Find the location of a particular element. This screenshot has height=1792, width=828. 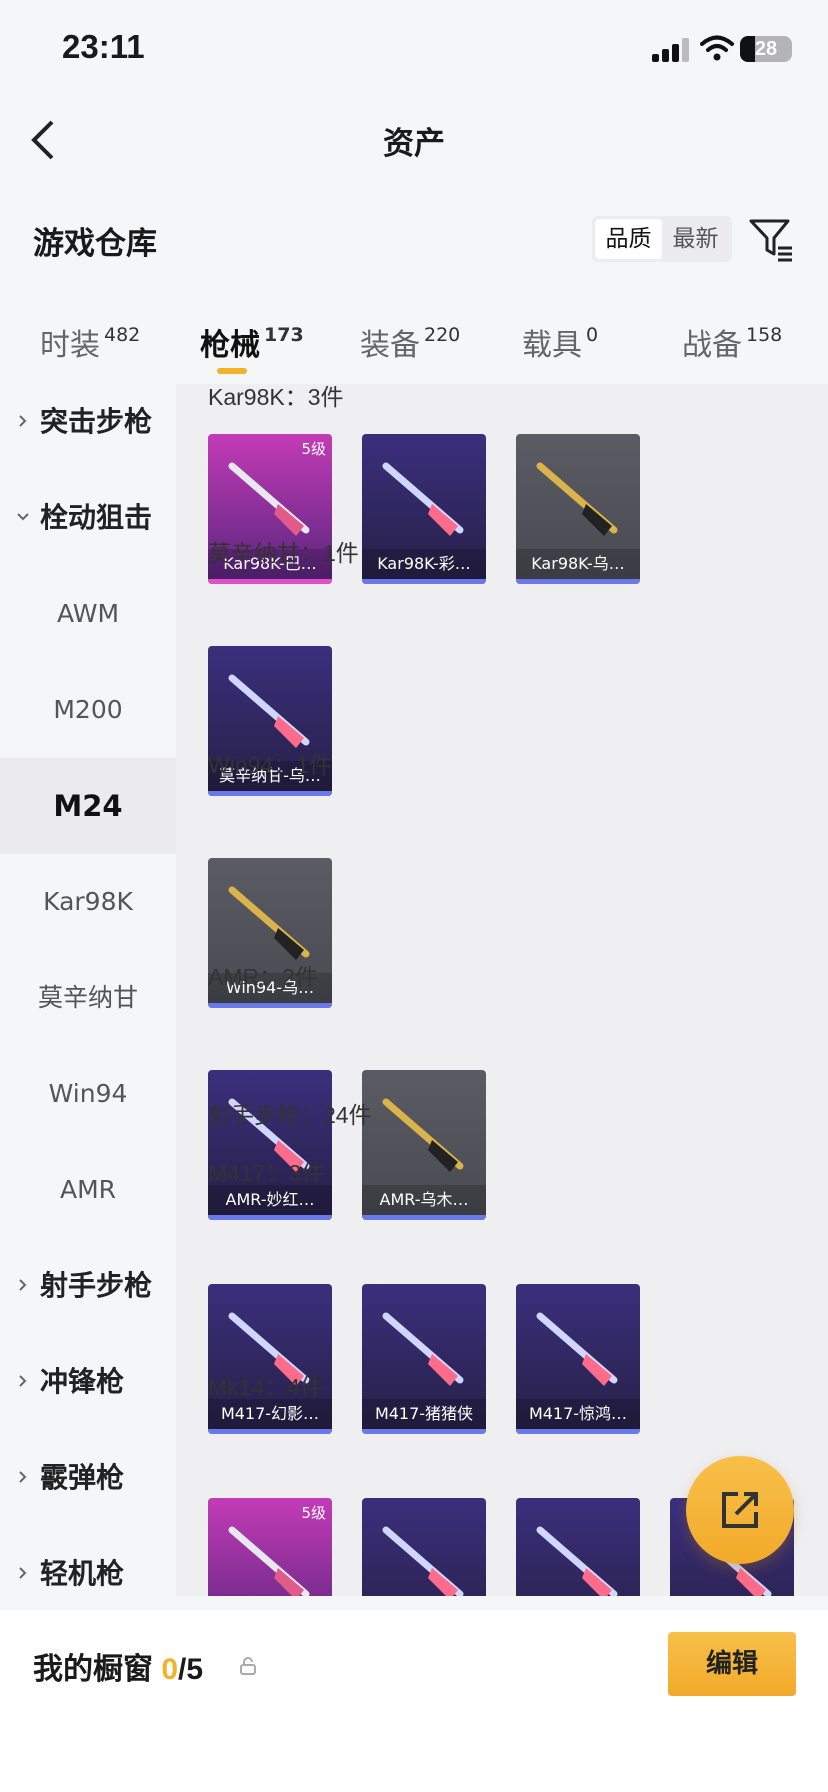

sidebar-item: 莫辛纳甘 is located at coordinates (88, 998).